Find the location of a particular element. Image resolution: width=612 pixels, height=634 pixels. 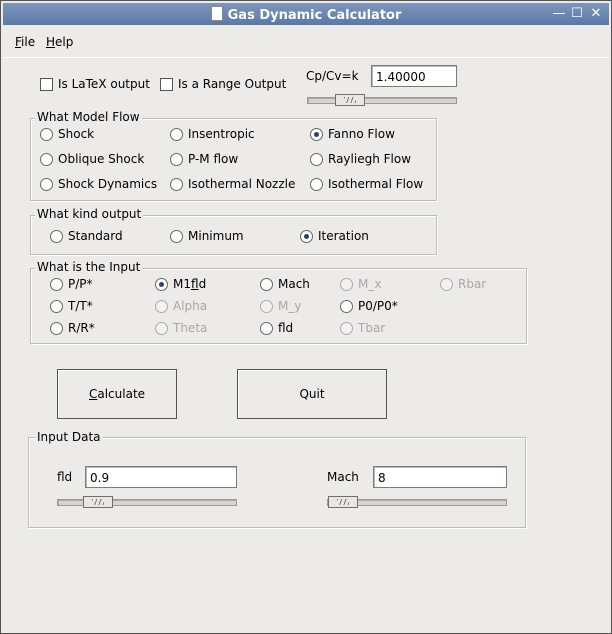

menu-file: File is located at coordinates (25, 42).